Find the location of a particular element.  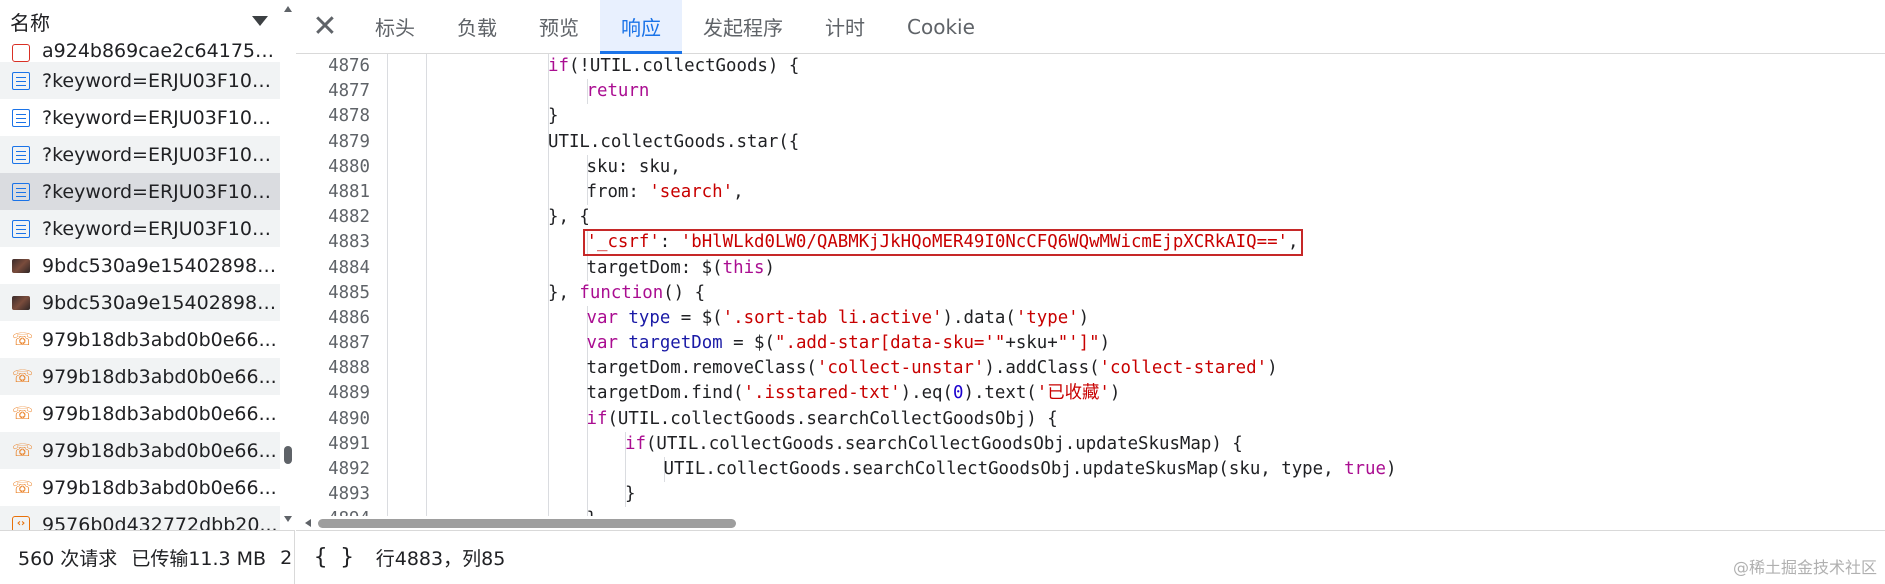

tab-6: Cookie is located at coordinates (941, 26).